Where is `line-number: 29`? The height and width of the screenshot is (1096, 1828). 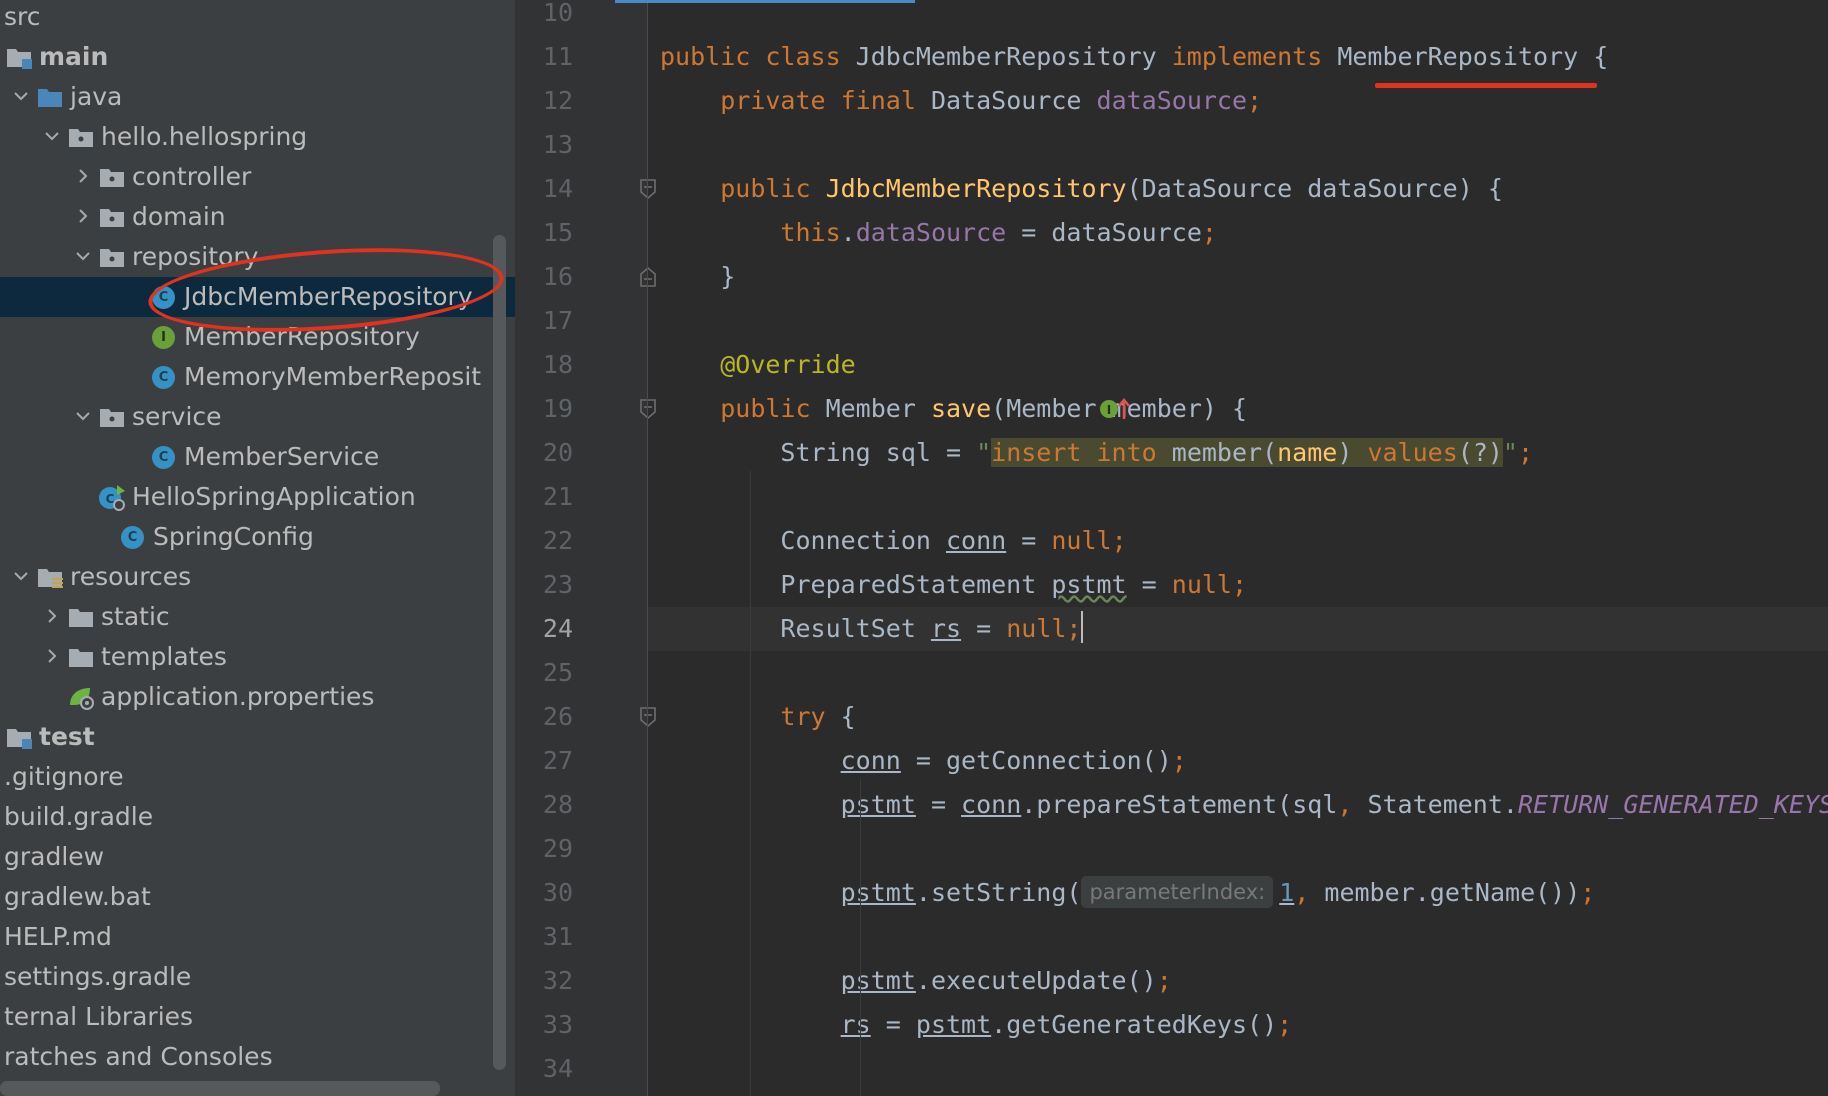 line-number: 29 is located at coordinates (544, 849).